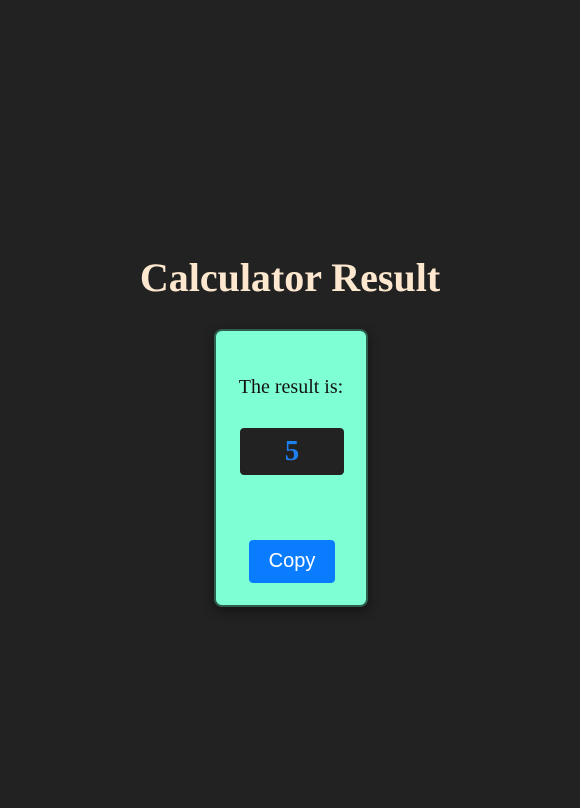 The height and width of the screenshot is (808, 580). Describe the element at coordinates (292, 561) in the screenshot. I see `copy-button: Copy` at that location.